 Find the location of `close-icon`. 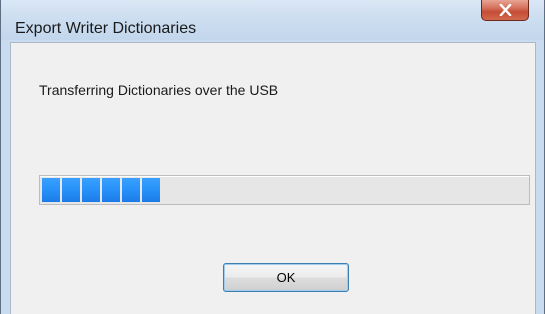

close-icon is located at coordinates (505, 10).